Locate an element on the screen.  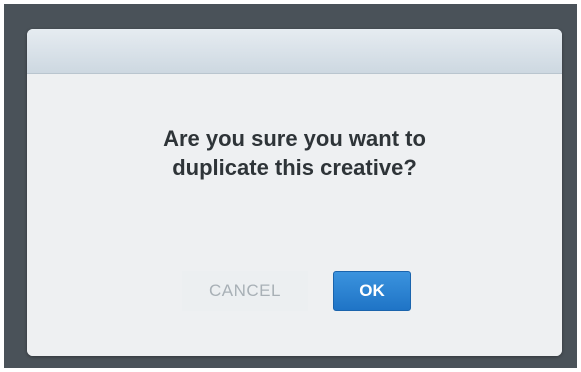
dialog-message-line-2: duplicate this creative? is located at coordinates (294, 167).